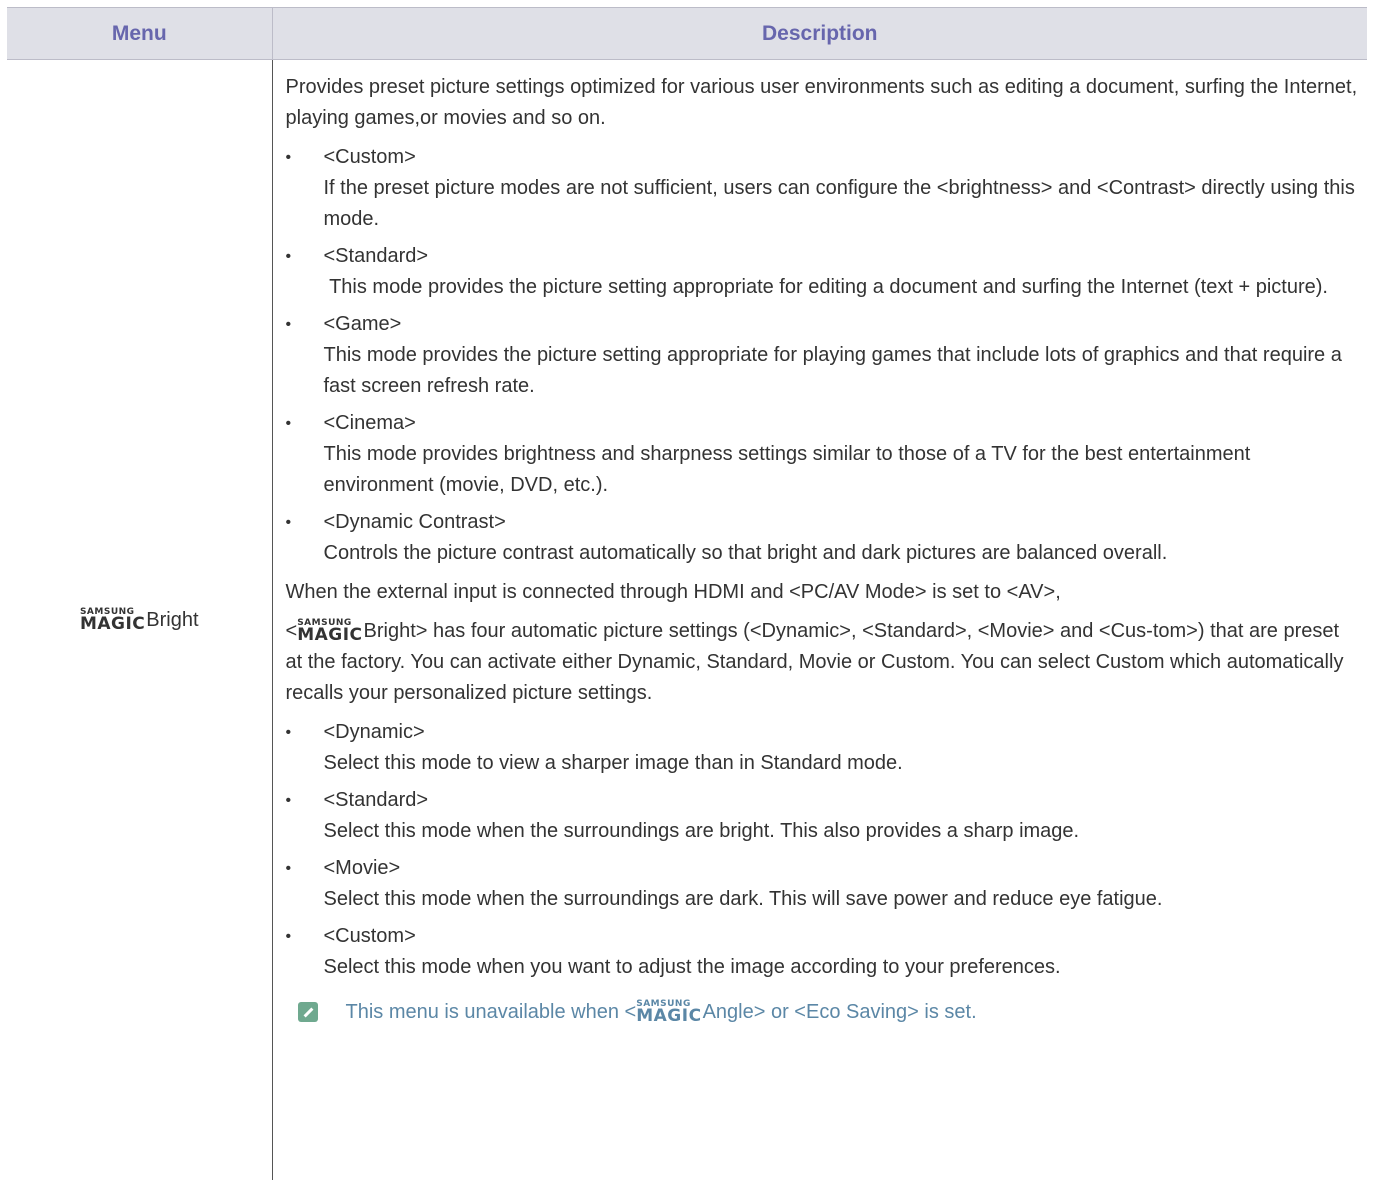 The height and width of the screenshot is (1187, 1374). What do you see at coordinates (172, 619) in the screenshot?
I see `menu-name: Bright` at bounding box center [172, 619].